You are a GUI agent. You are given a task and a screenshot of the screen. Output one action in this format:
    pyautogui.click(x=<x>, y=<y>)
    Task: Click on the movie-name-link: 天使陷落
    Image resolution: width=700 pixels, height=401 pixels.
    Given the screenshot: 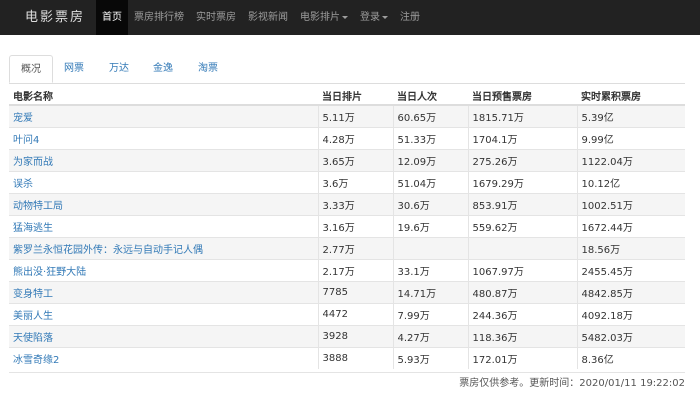 What is the action you would take?
    pyautogui.click(x=163, y=336)
    